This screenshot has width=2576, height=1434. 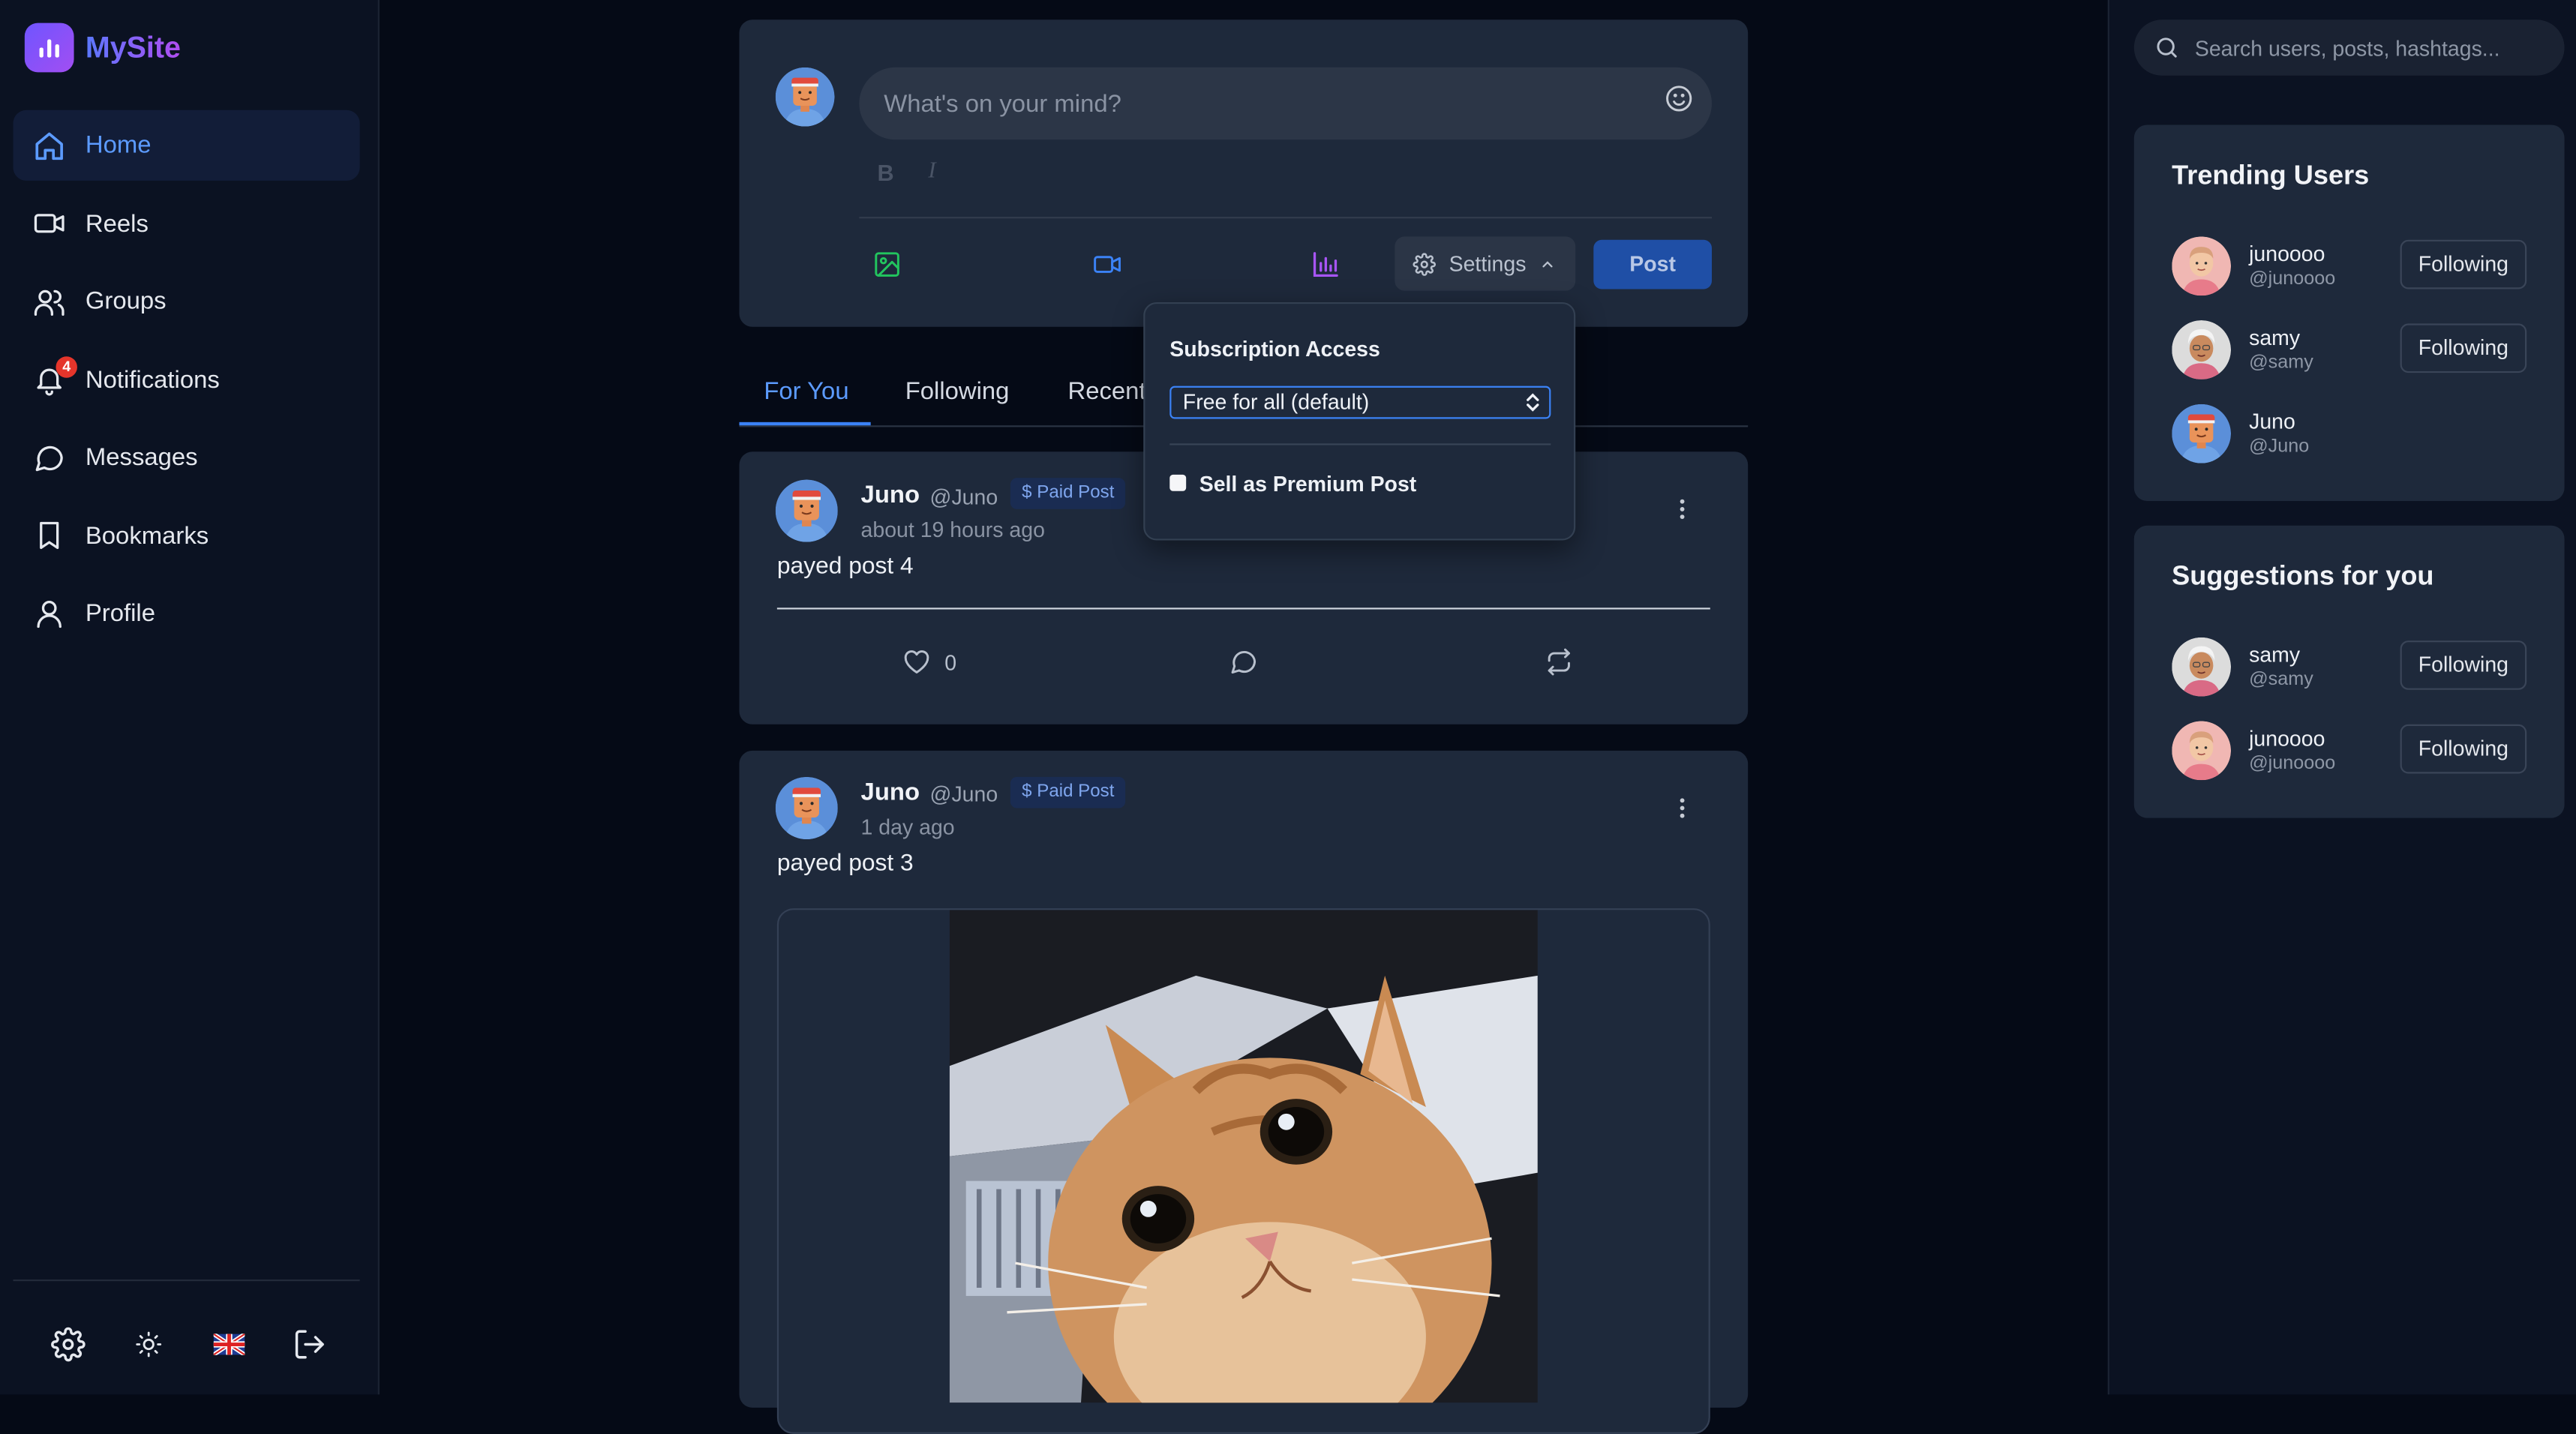 I want to click on nav-item-label: Home, so click(x=118, y=145).